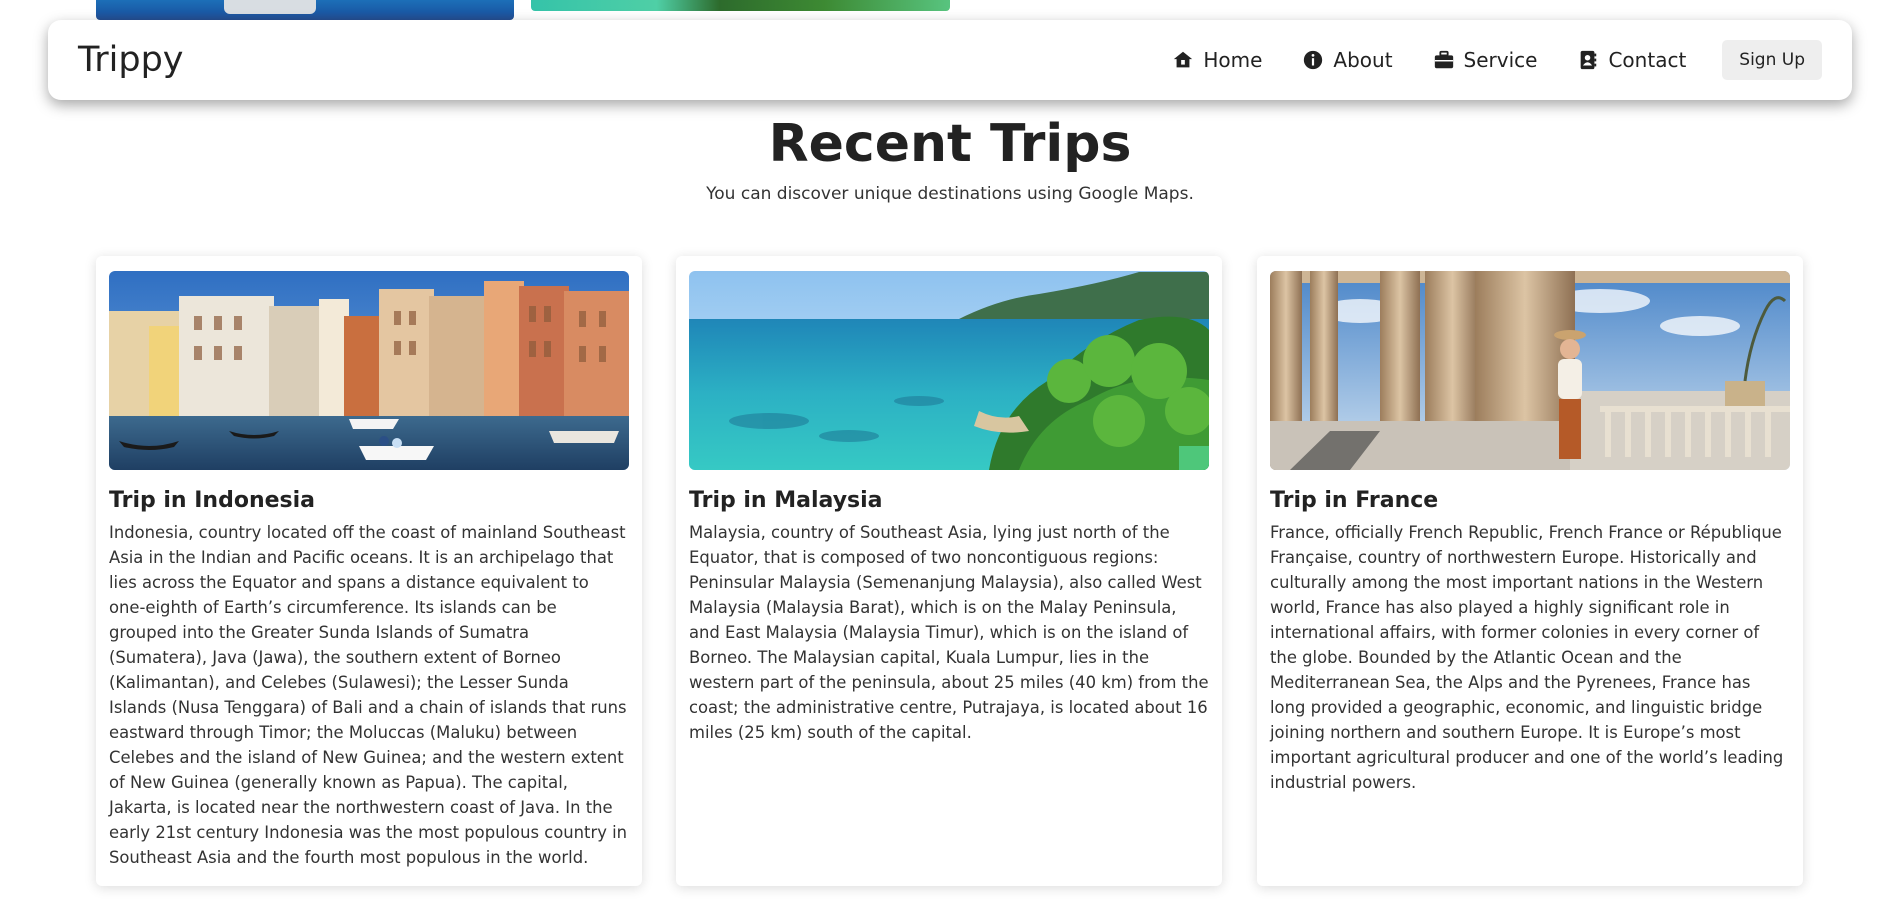 The image size is (1900, 920). I want to click on nav-item-label: Contact, so click(1647, 60).